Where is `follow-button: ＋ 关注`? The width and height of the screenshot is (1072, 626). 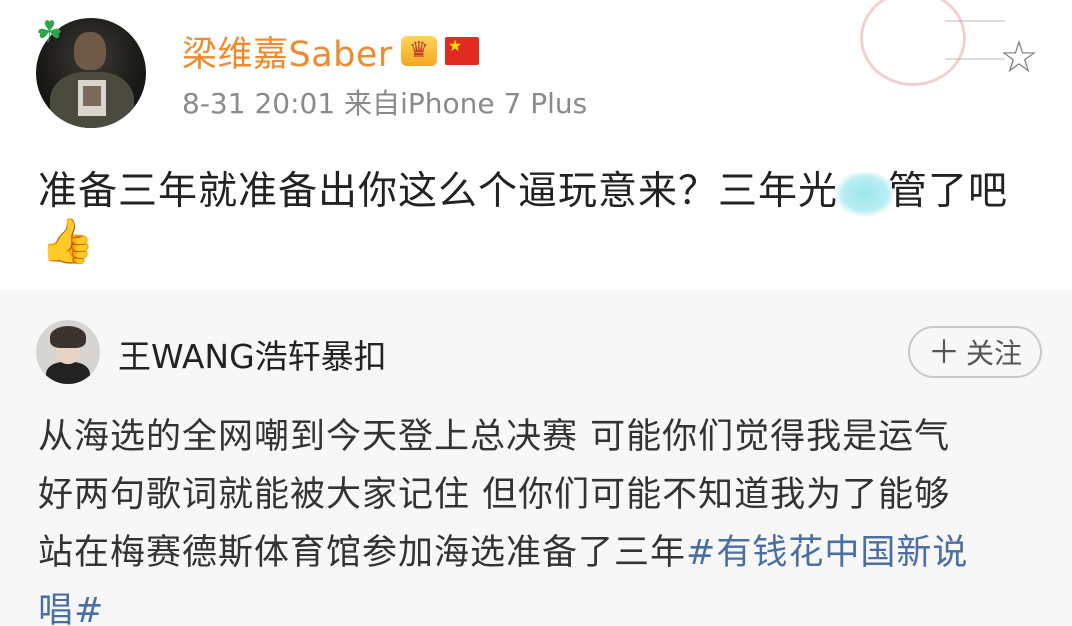
follow-button: ＋ 关注 is located at coordinates (975, 352).